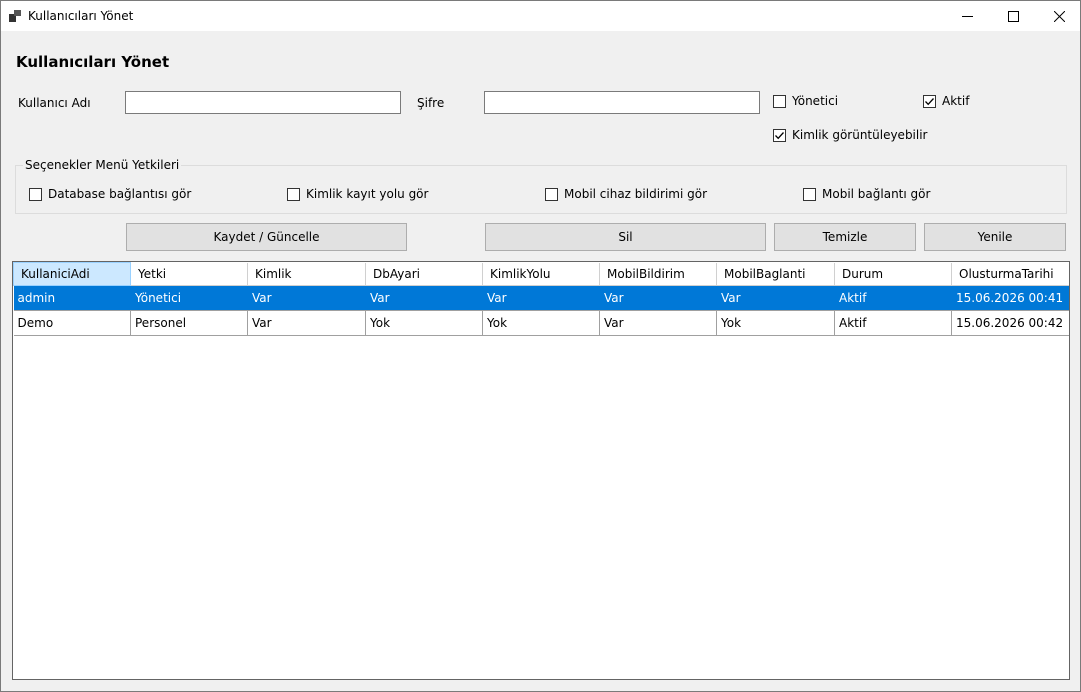 The width and height of the screenshot is (1081, 692). Describe the element at coordinates (1010, 323) in the screenshot. I see `table-cell: 15.06.2026 00:42` at that location.